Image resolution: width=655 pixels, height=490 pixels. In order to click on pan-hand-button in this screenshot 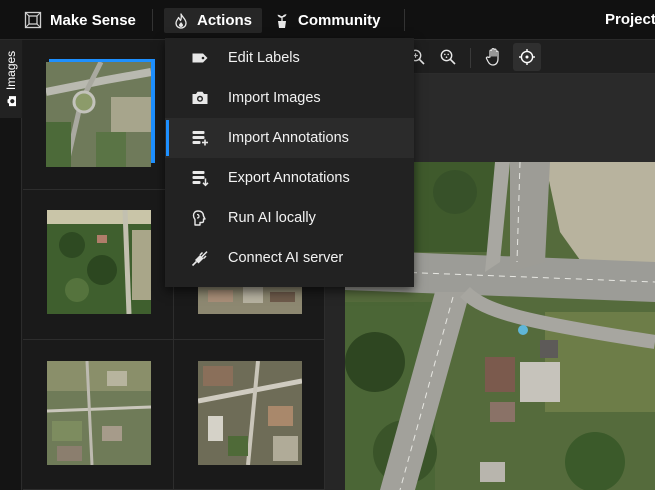, I will do `click(494, 57)`.